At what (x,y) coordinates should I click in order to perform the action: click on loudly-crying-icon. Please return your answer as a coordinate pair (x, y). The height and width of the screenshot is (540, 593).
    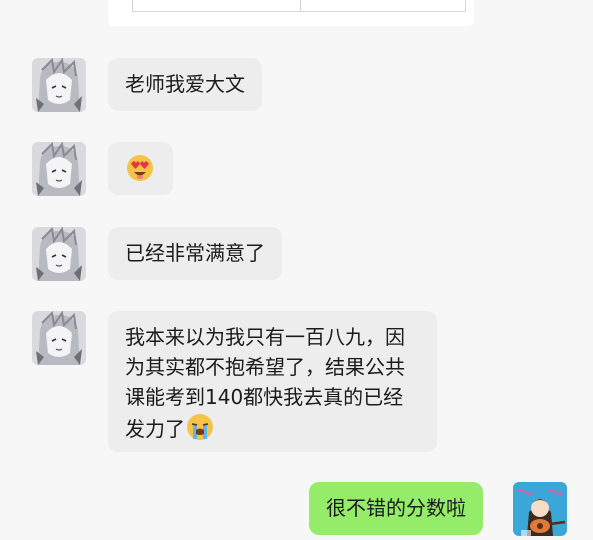
    Looking at the image, I should click on (199, 426).